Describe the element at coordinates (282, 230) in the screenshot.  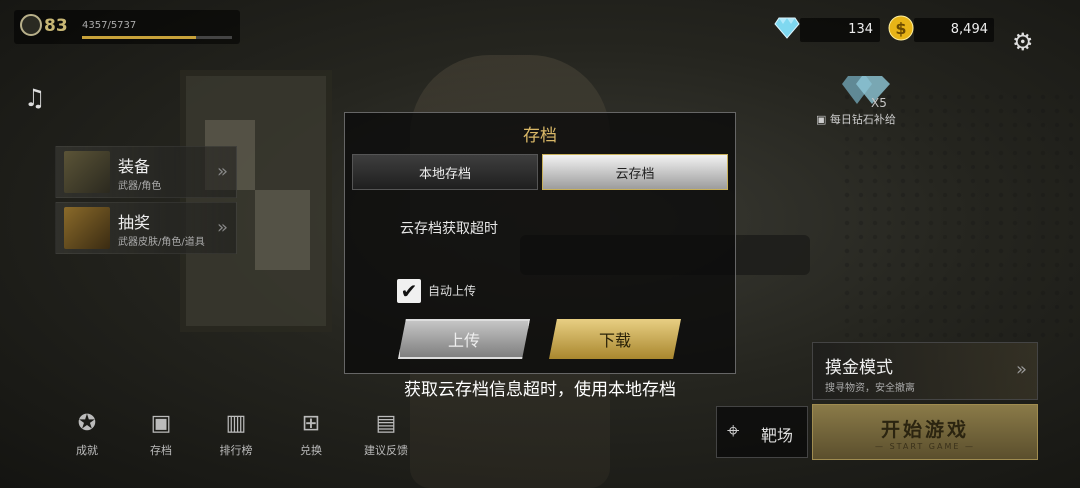
I see `background-paper` at that location.